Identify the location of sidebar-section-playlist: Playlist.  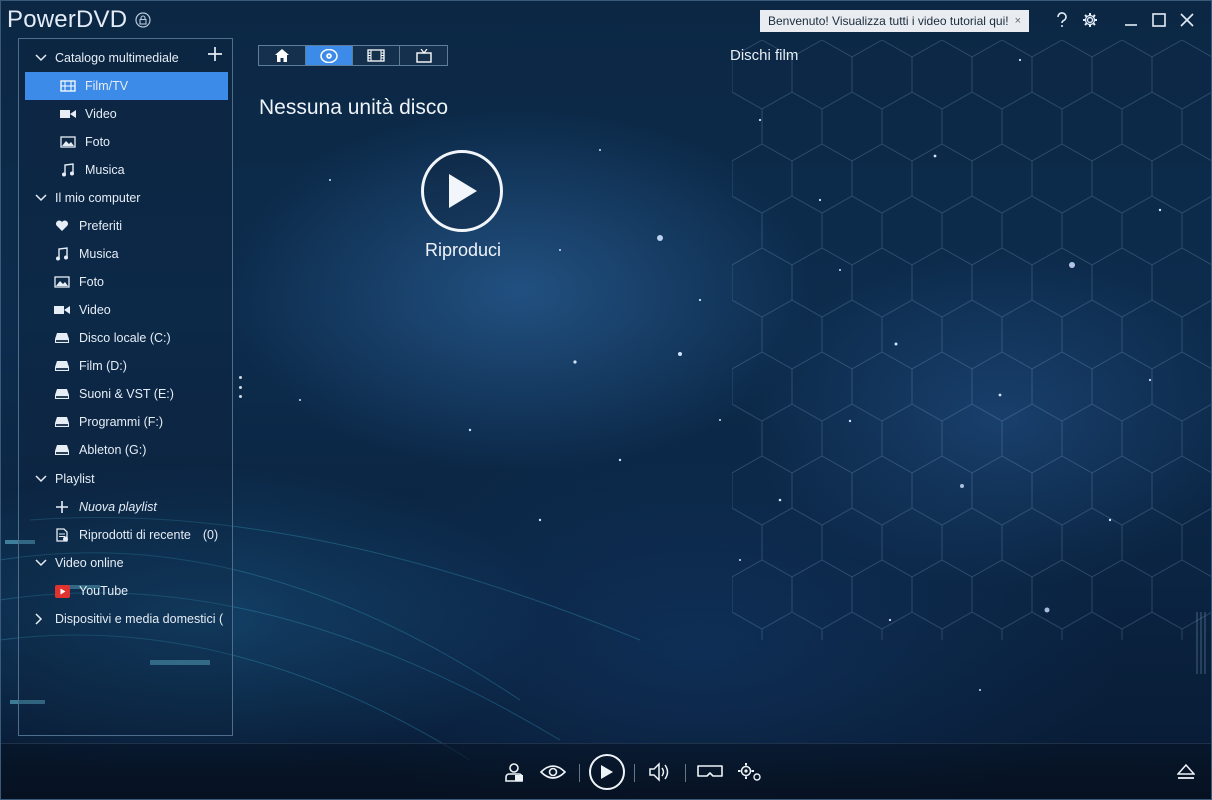
(125, 479).